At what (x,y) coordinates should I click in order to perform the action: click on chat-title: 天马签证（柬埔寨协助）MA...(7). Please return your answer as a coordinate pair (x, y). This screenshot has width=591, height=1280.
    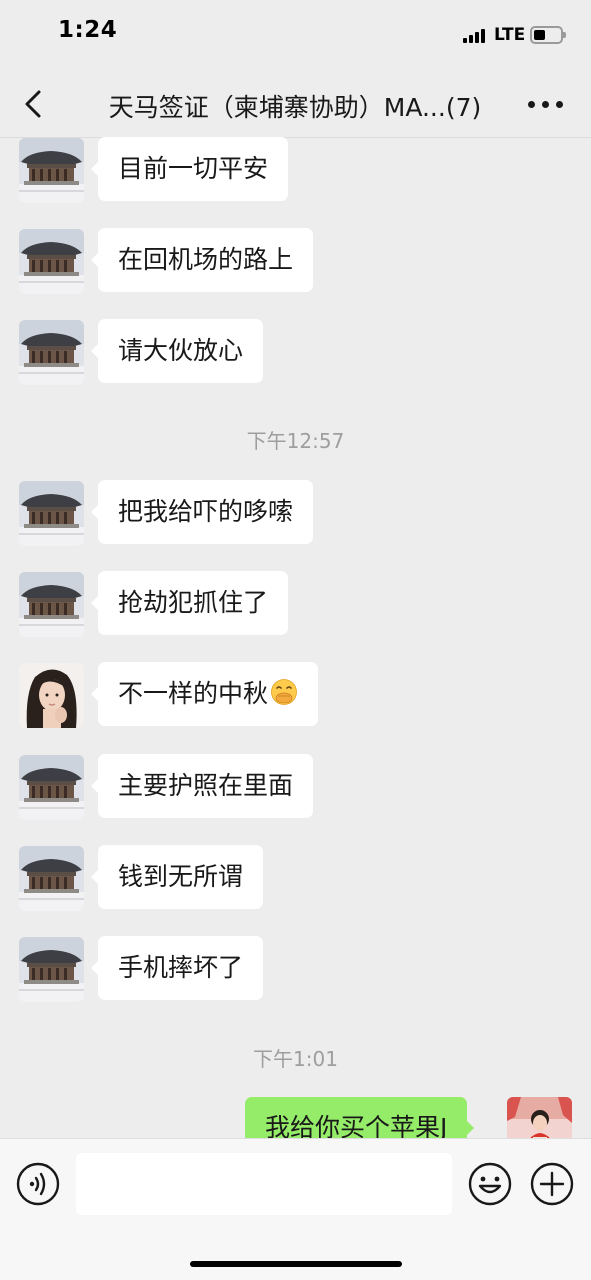
    Looking at the image, I should click on (295, 107).